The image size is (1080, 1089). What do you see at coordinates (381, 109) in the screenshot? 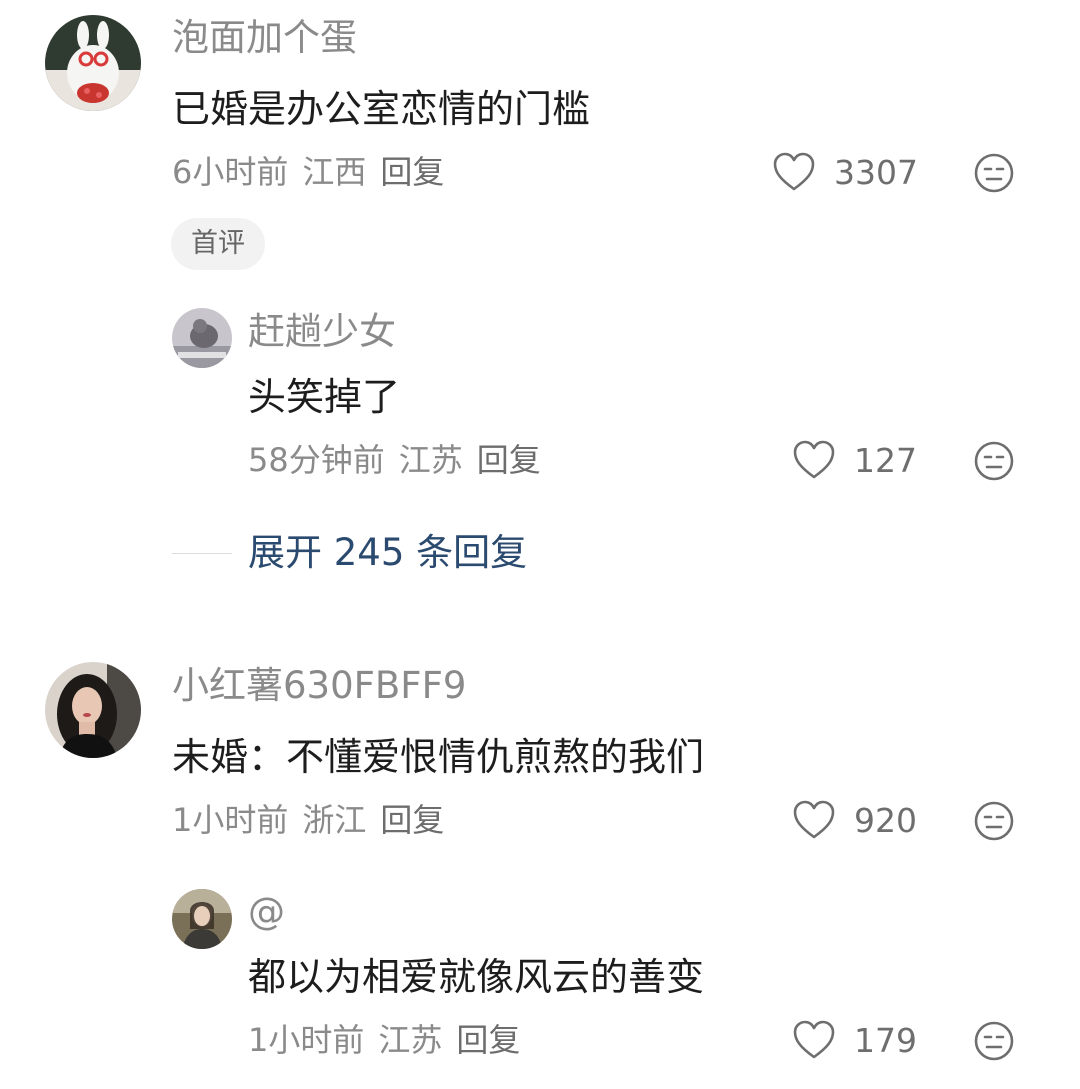
I see `comment-text: 已婚是办公室恋情的门槛` at bounding box center [381, 109].